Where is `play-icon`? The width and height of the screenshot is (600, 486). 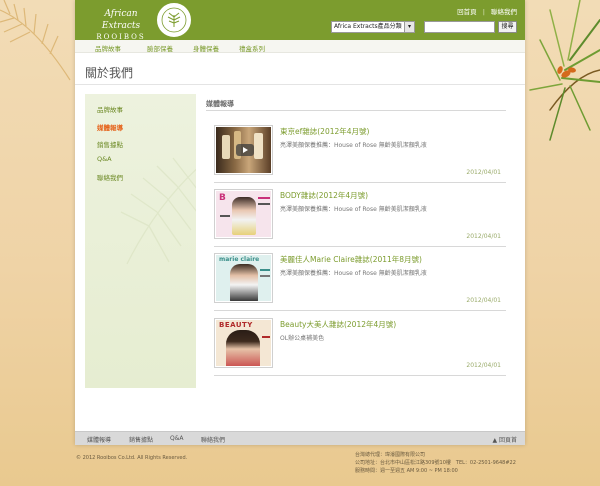 play-icon is located at coordinates (245, 150).